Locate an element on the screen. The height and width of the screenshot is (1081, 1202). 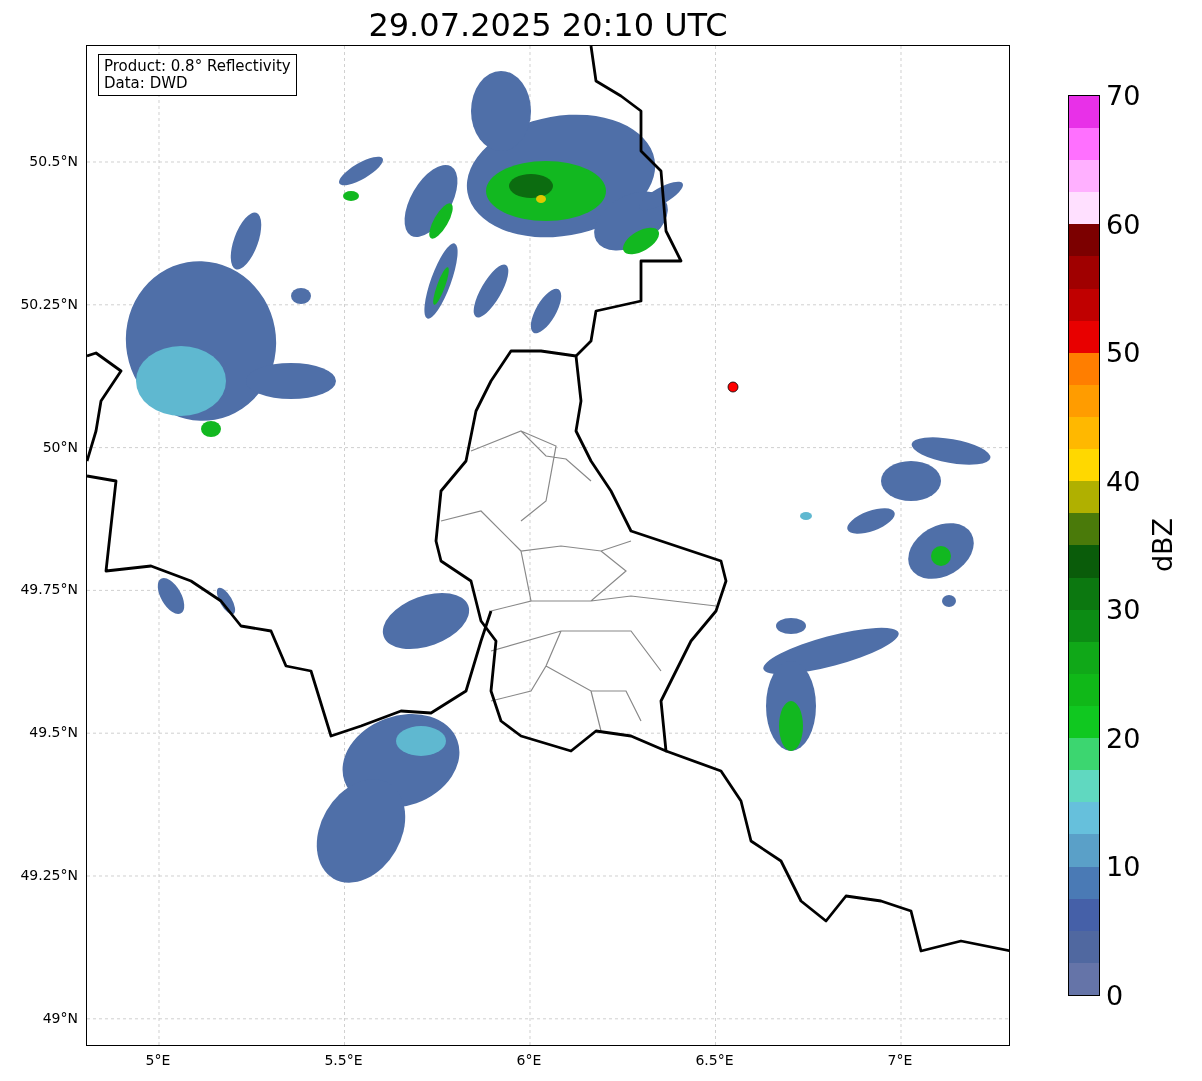
scale-unit-label: dBZ is located at coordinates (1162, 545).